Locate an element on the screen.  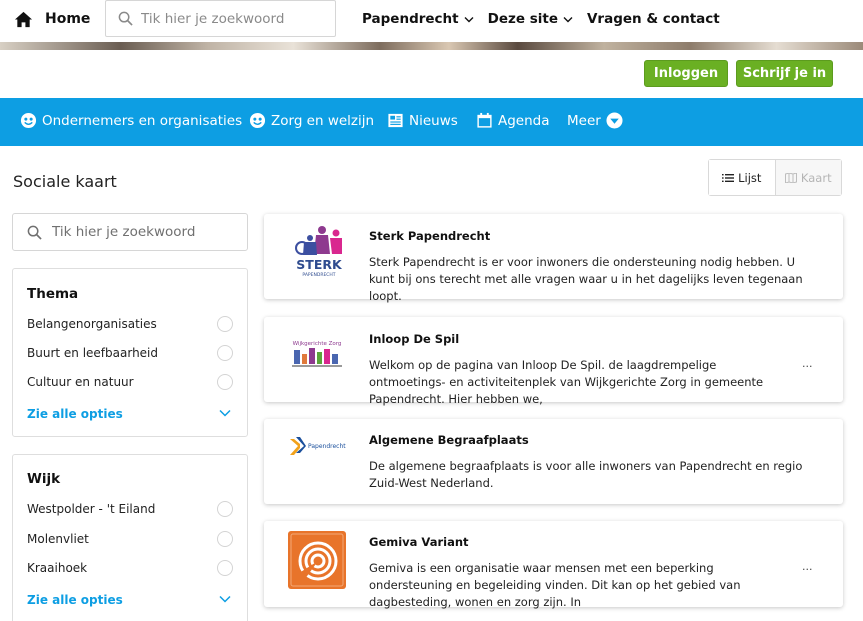
svg-text: PAPENDRECHT is located at coordinates (318, 275).